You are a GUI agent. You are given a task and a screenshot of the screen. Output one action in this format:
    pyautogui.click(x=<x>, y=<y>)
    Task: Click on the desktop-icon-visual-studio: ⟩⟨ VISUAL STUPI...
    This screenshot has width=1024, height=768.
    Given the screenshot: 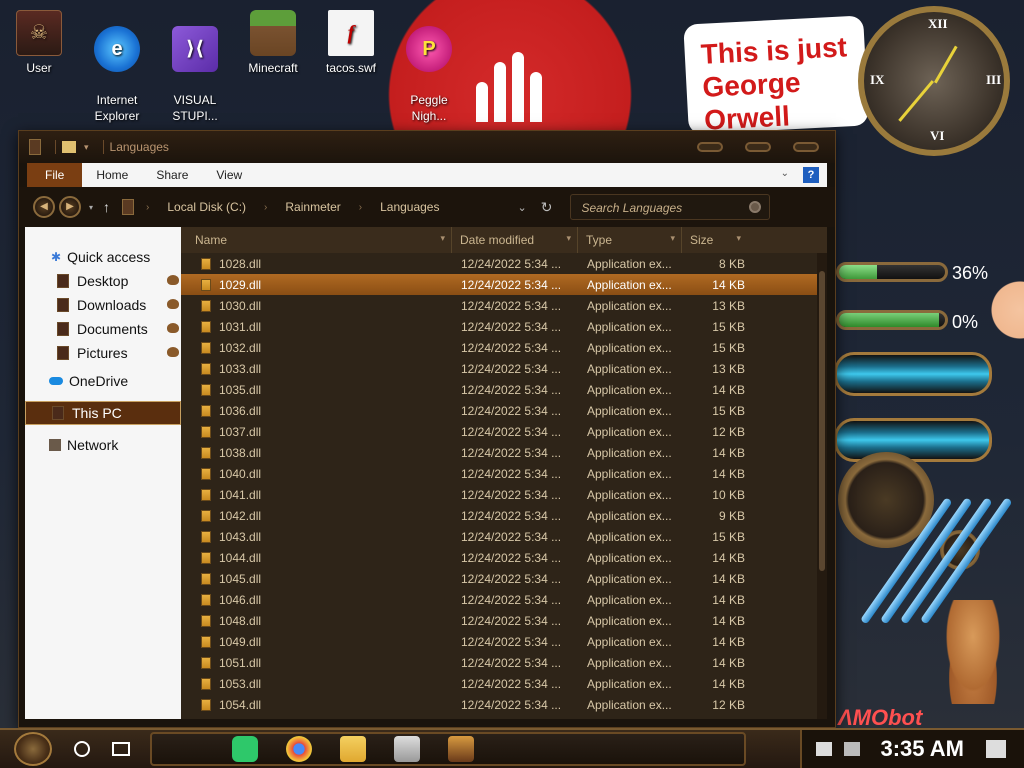 What is the action you would take?
    pyautogui.click(x=195, y=72)
    